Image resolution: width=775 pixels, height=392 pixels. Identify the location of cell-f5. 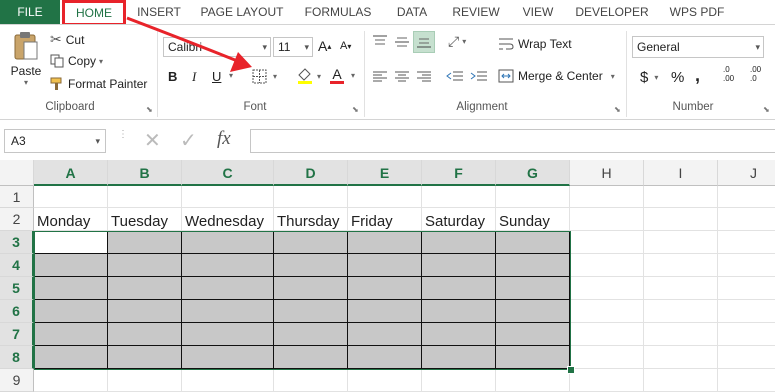
(459, 288).